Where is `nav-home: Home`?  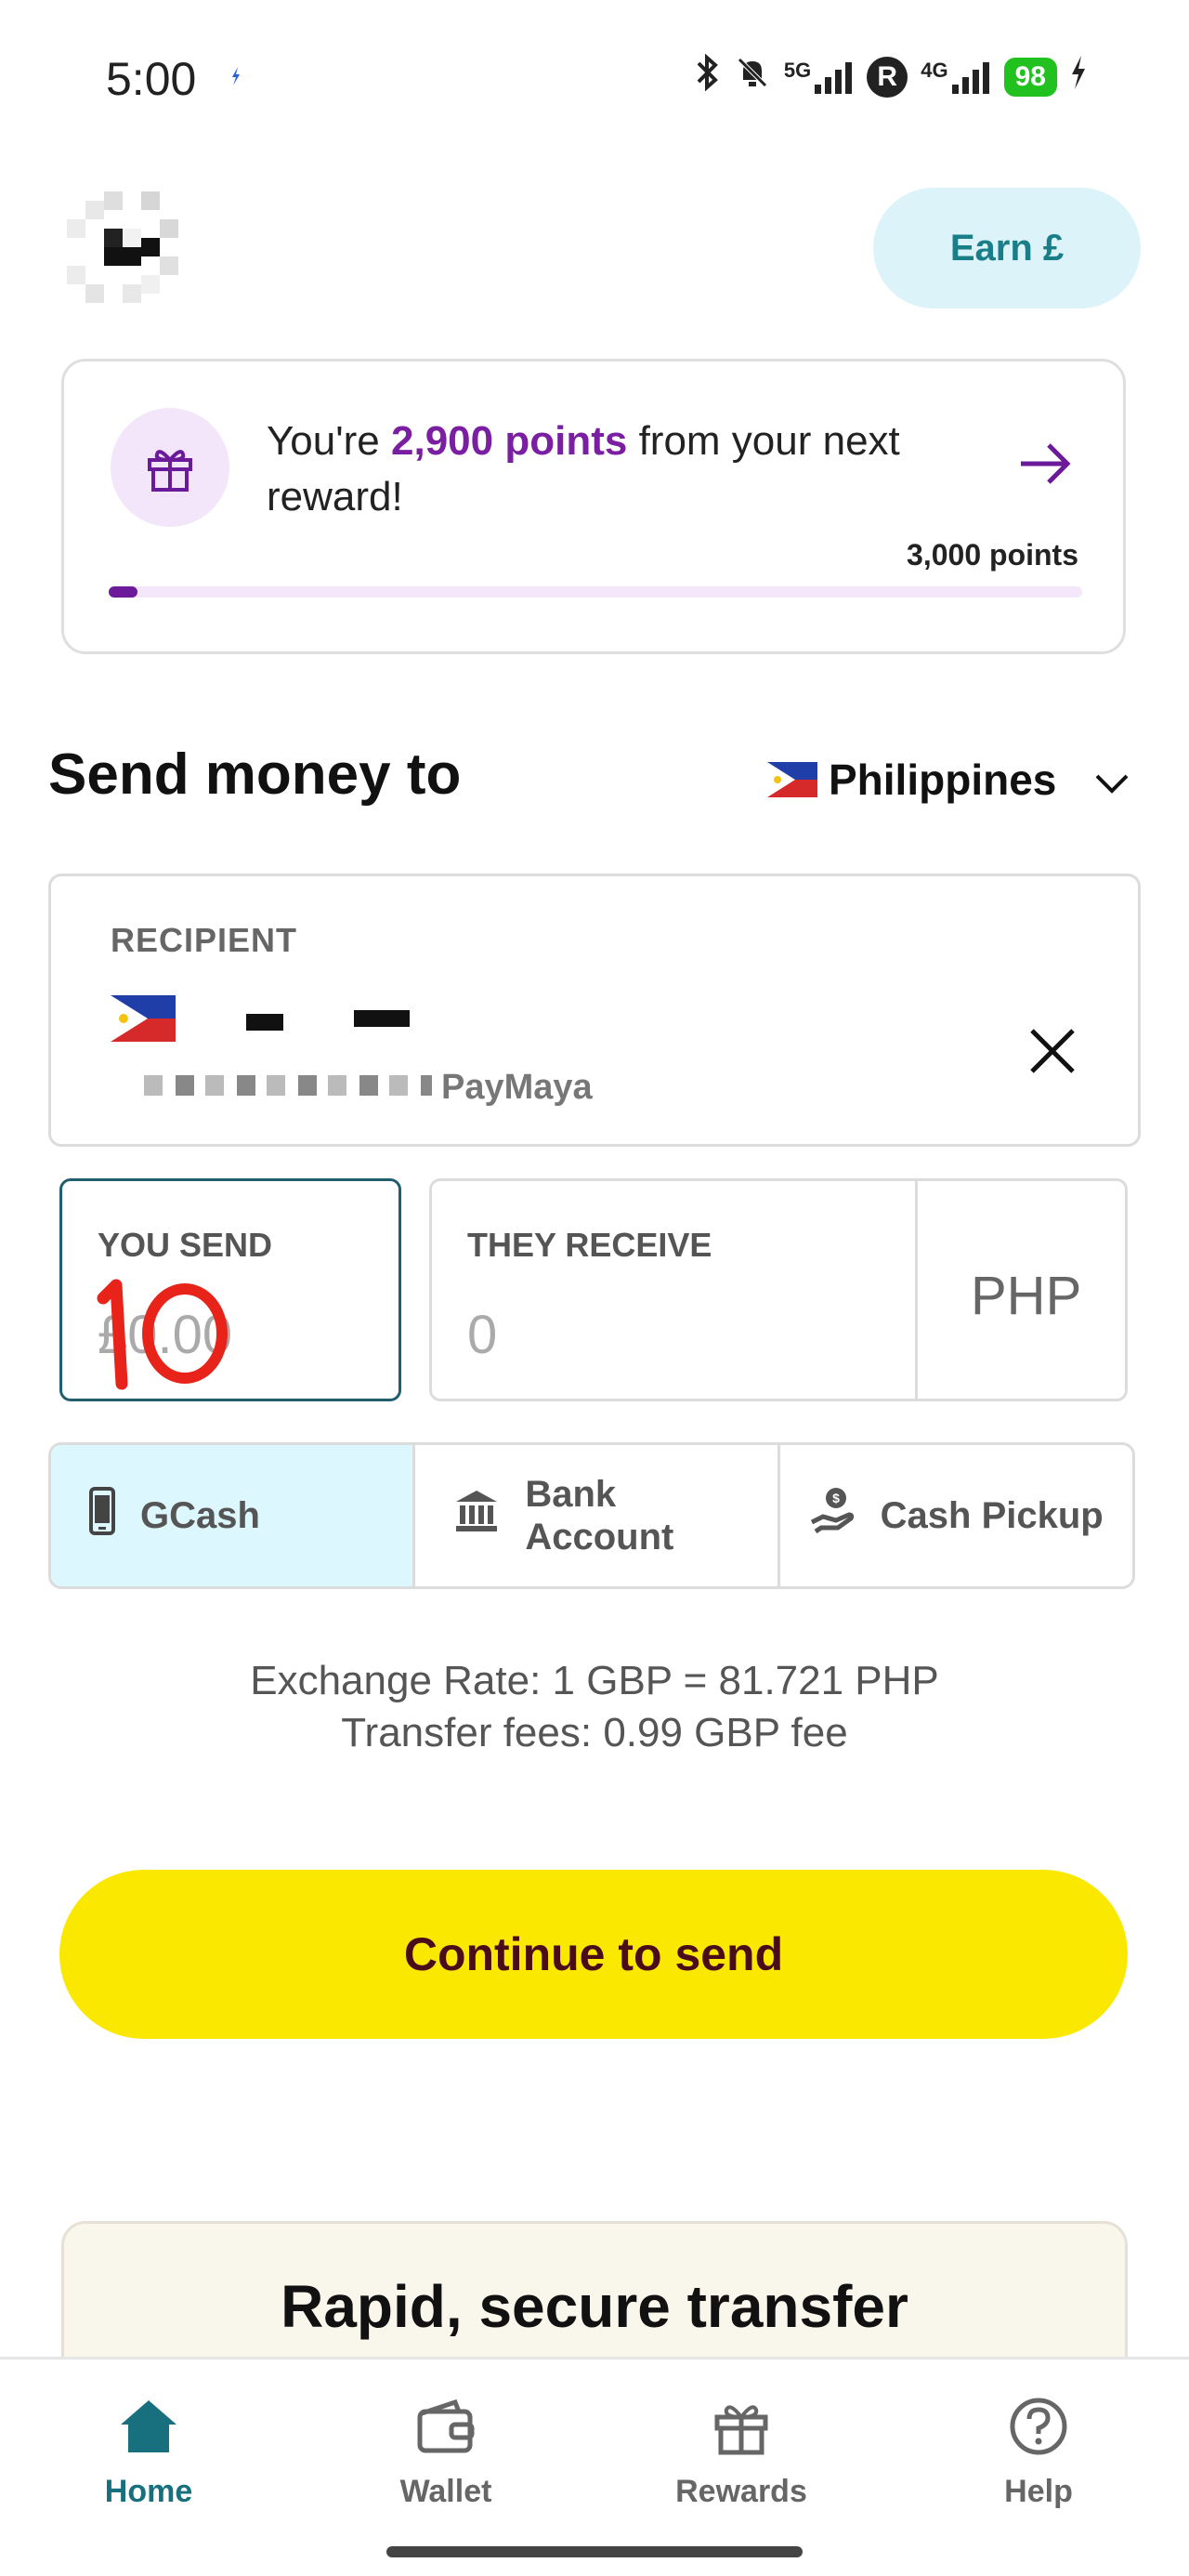
nav-home: Home is located at coordinates (149, 2453).